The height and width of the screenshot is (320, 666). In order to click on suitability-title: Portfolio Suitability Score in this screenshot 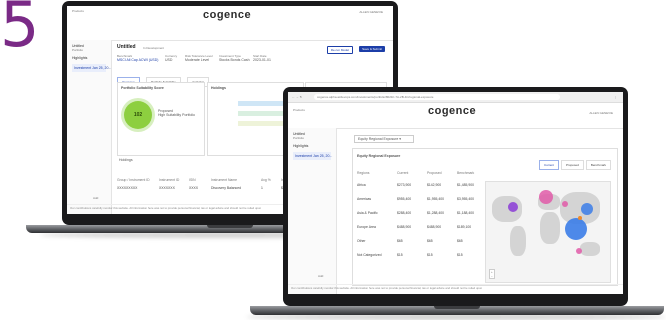, I will do `click(142, 88)`.